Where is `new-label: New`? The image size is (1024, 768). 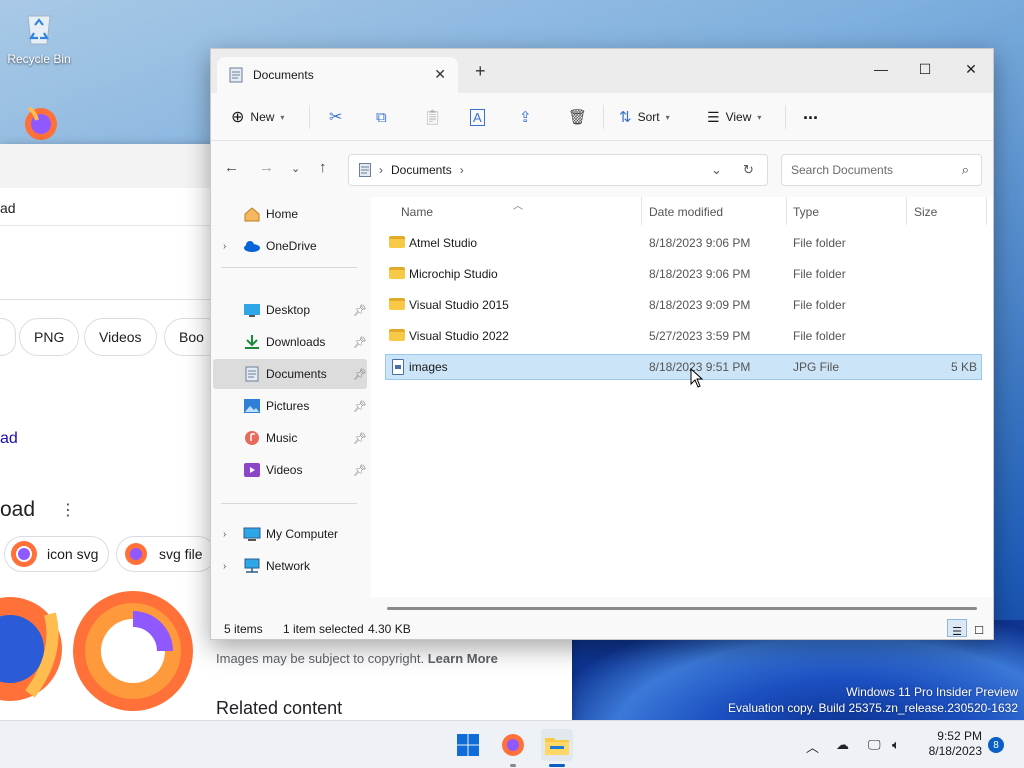 new-label: New is located at coordinates (262, 117).